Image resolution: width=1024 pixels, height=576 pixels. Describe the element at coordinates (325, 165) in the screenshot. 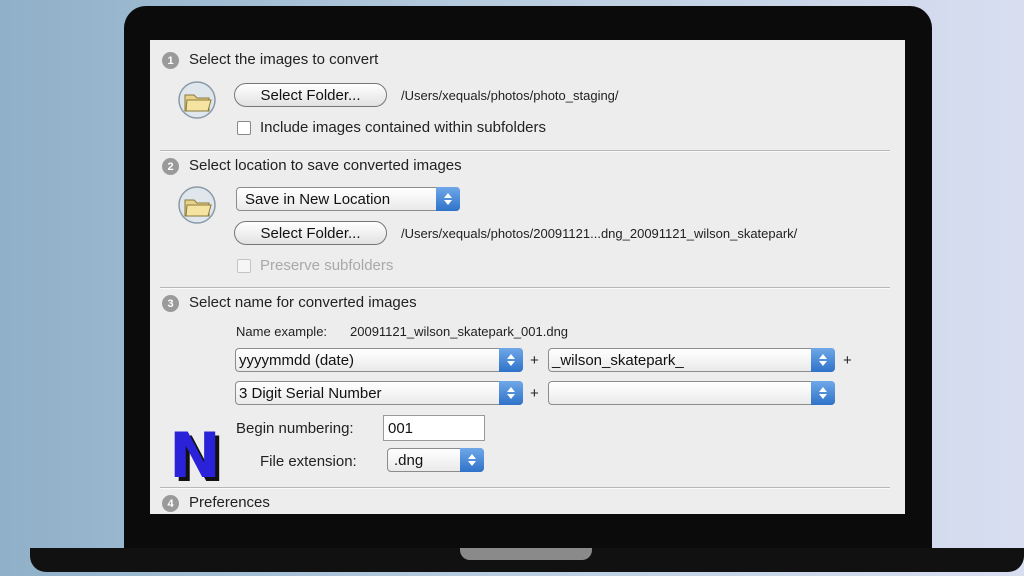

I see `section-2-title: Select location to save converted images` at that location.